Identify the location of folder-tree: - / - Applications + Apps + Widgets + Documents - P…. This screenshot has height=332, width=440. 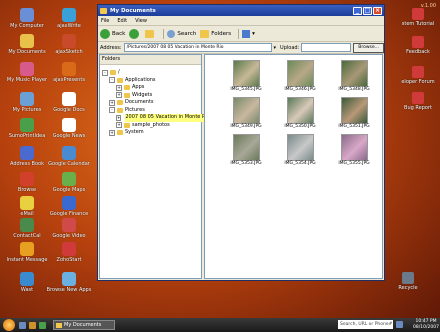
(155, 101).